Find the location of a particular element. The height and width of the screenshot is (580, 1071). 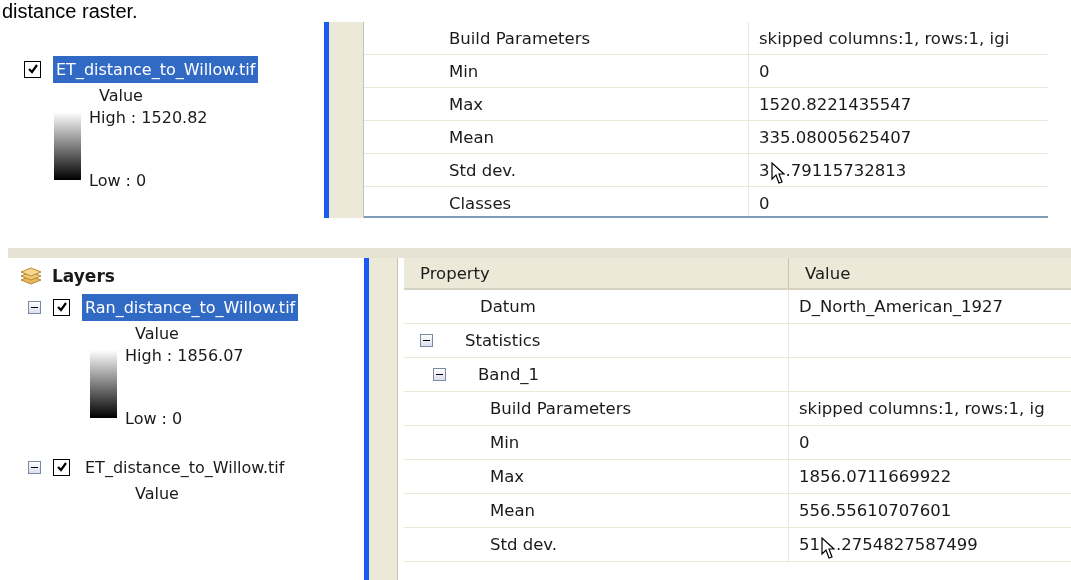

layers-icon is located at coordinates (31, 276).